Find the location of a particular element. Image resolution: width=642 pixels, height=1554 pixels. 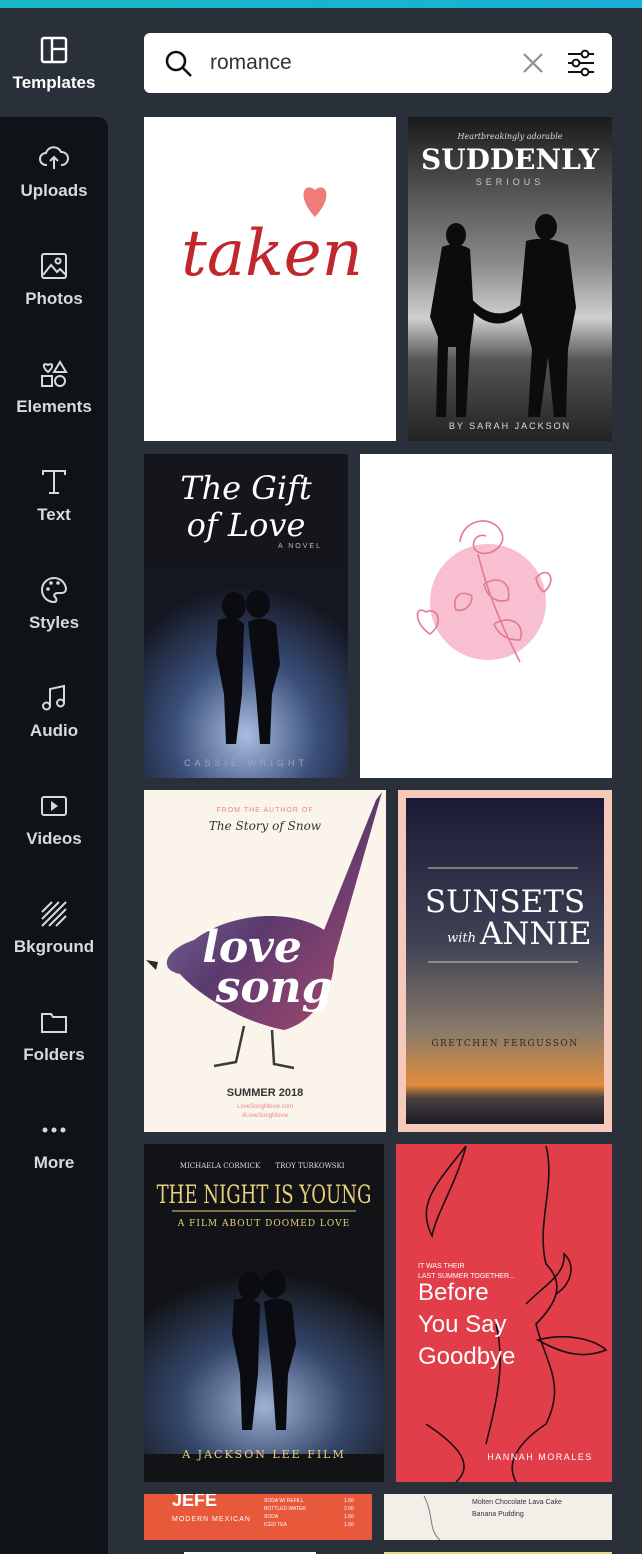

nav-videos: Videos is located at coordinates (54, 820).